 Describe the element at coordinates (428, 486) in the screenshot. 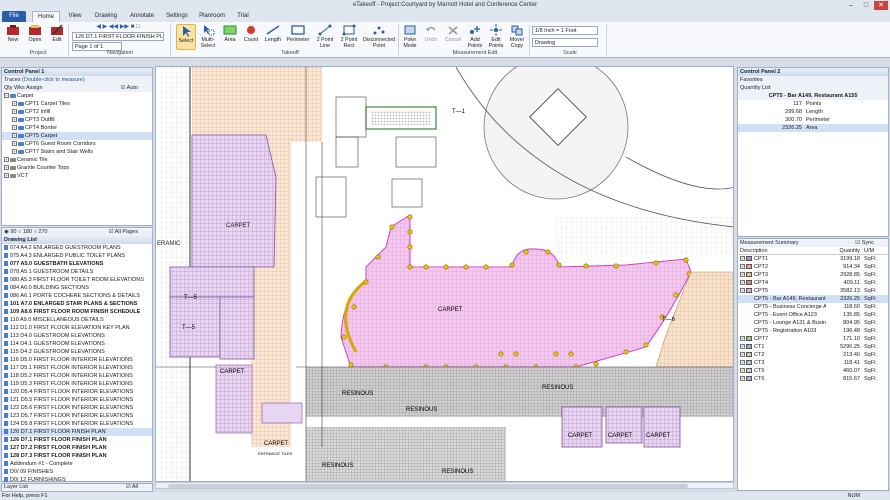

I see `hscroll-thumb` at that location.